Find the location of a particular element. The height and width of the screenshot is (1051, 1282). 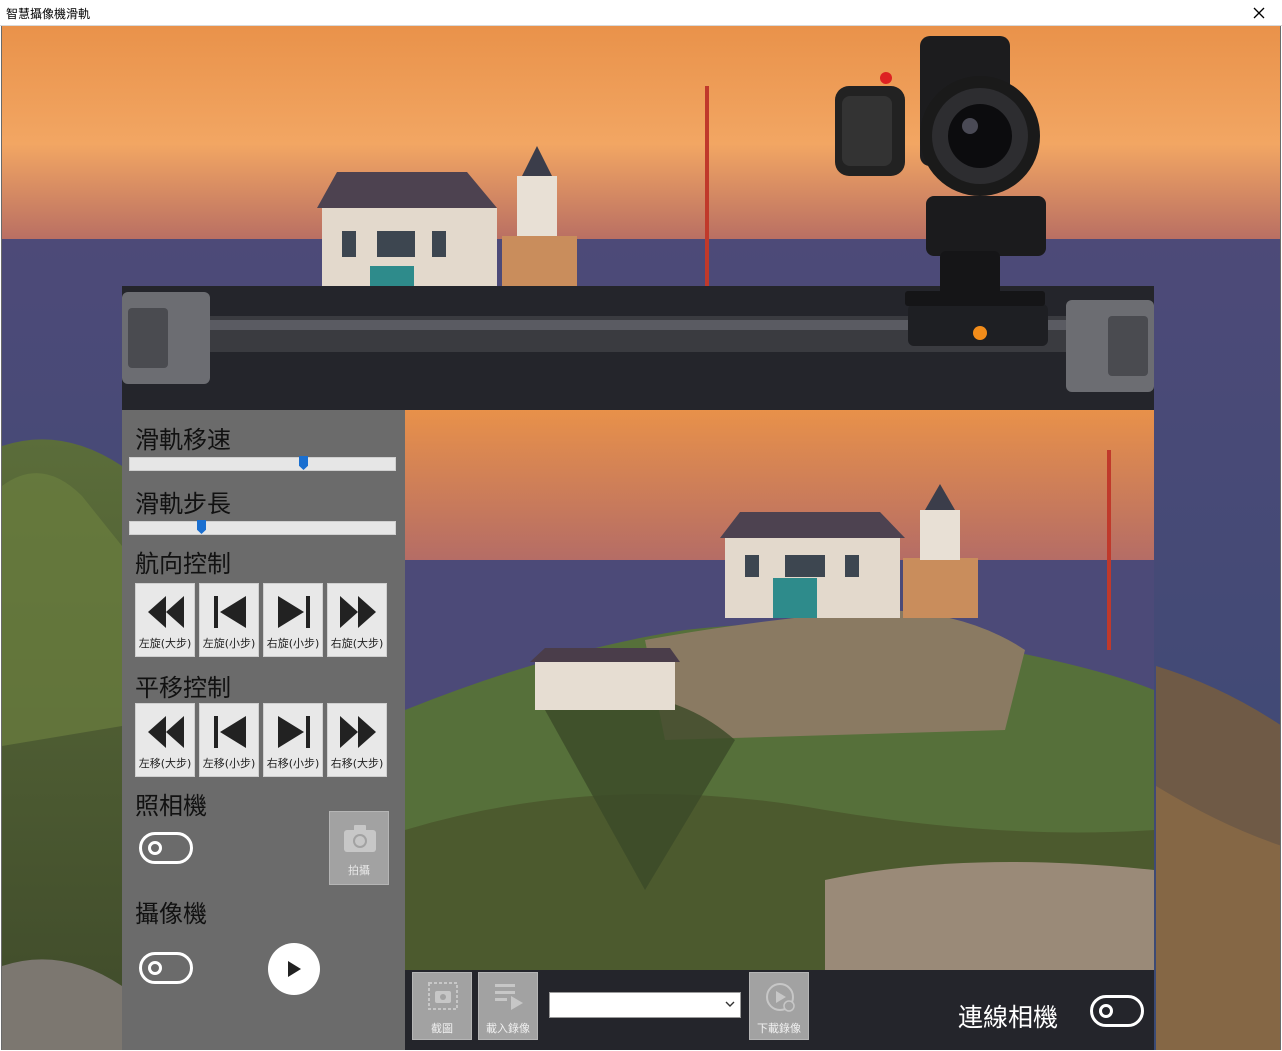

rotate-left-large-button: 左旋(大步) is located at coordinates (165, 620).